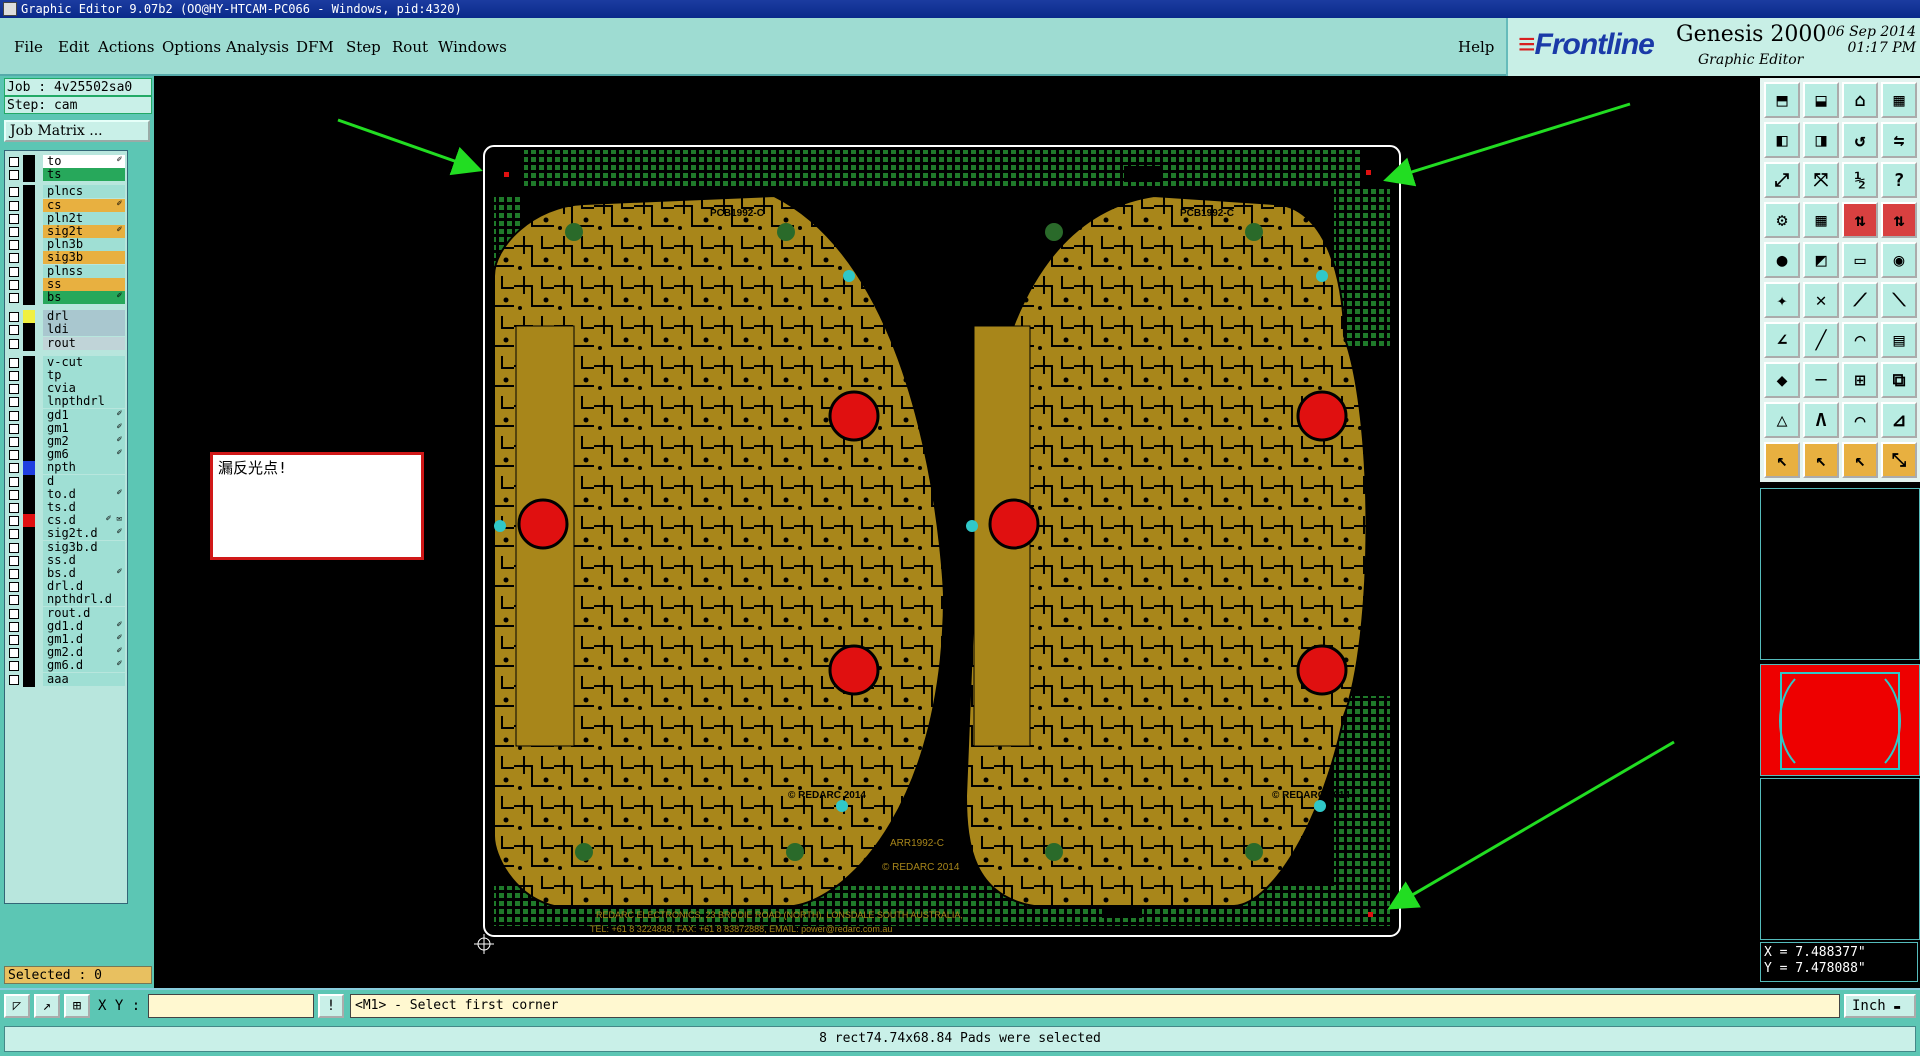  Describe the element at coordinates (84, 297) in the screenshot. I see `layer-name: bs` at that location.